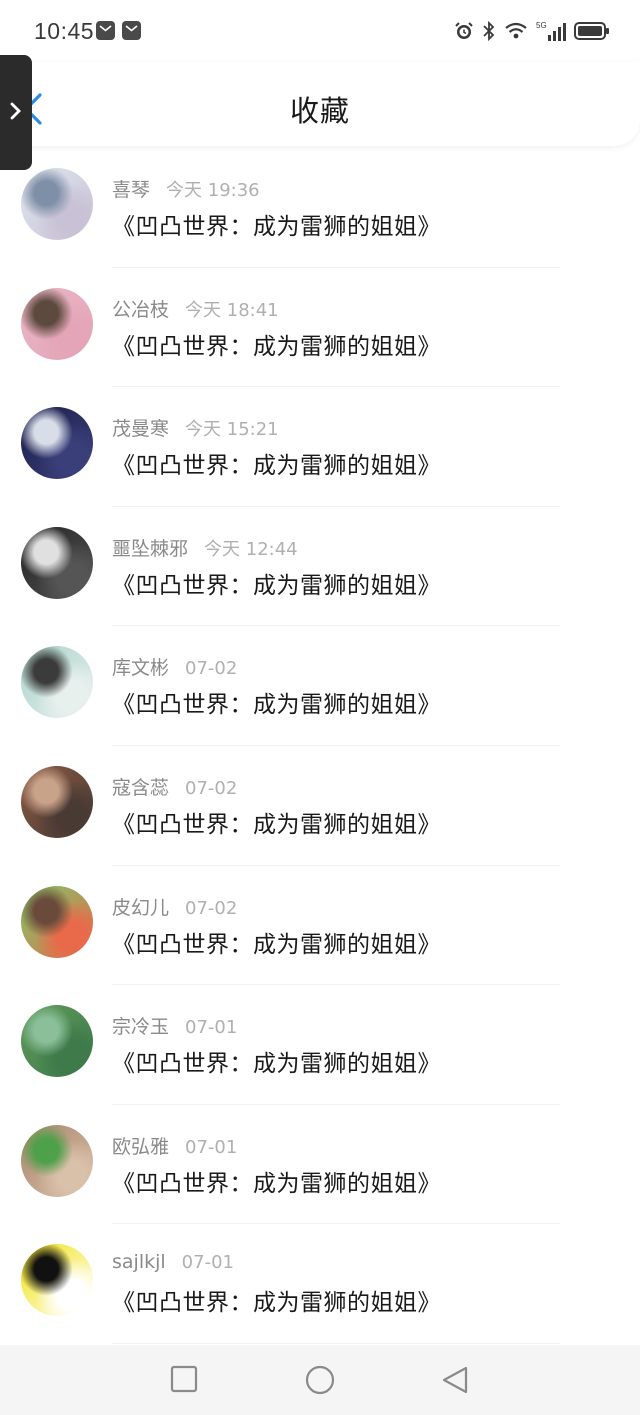 This screenshot has width=640, height=1415. I want to click on list-item: 喜琴 今天 19:36 《凹凸世界：成为雷狮的姐姐》, so click(320, 208).